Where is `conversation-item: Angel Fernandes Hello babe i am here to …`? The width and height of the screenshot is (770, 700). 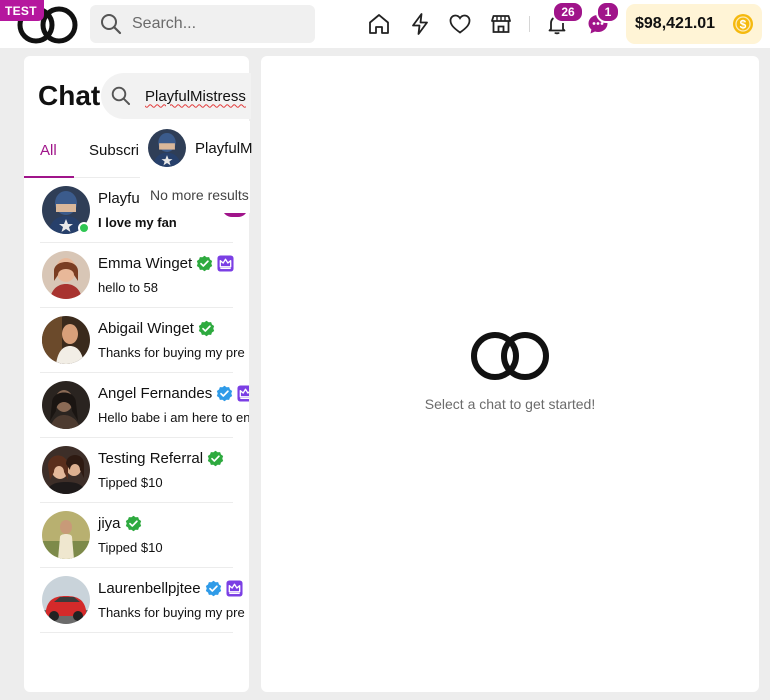
conversation-item: Angel Fernandes Hello babe i am here to … is located at coordinates (144, 405).